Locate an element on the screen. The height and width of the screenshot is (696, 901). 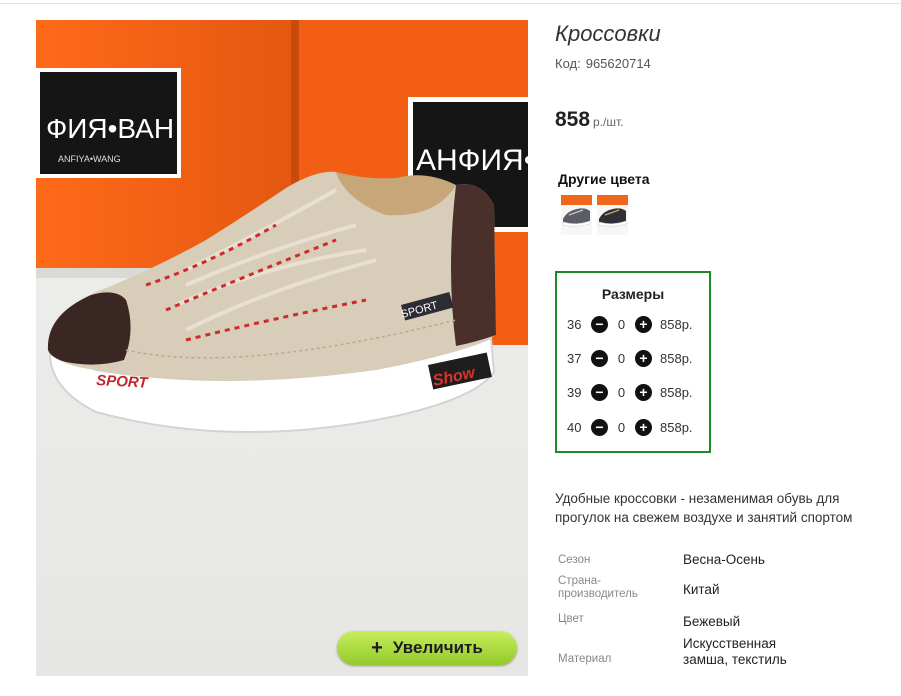
box-brand-left: ФИЯ•ВАН is located at coordinates (110, 128).